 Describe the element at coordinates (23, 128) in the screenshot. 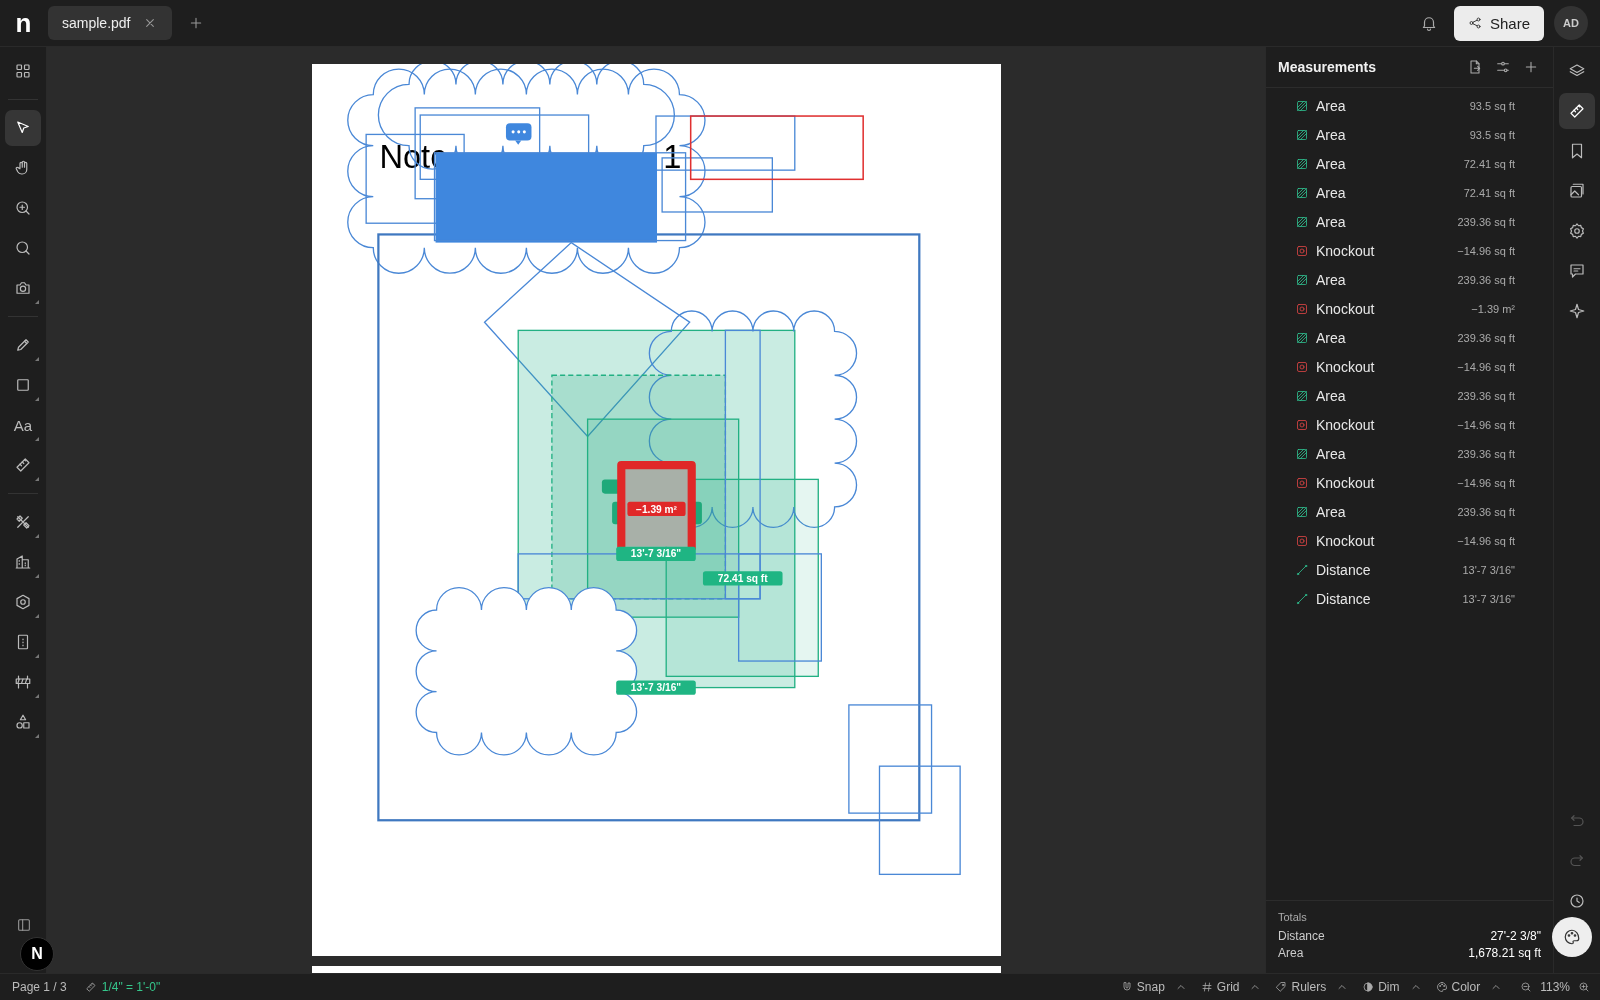

I see `tool-button` at that location.